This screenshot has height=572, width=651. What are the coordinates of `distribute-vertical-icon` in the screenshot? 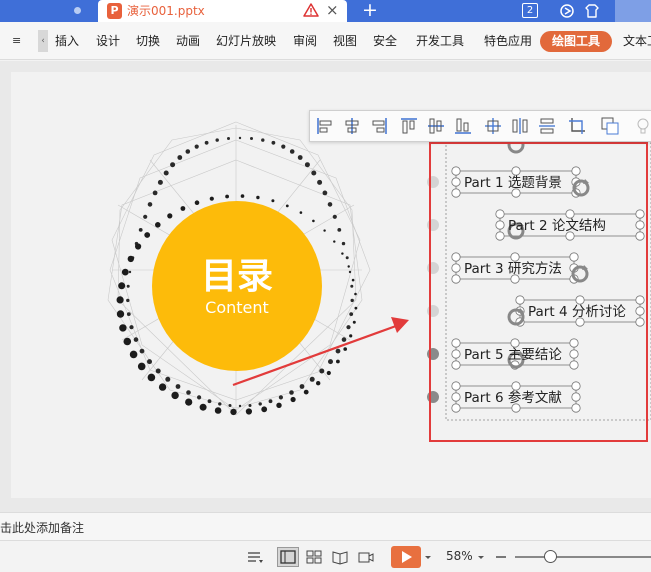 It's located at (547, 126).